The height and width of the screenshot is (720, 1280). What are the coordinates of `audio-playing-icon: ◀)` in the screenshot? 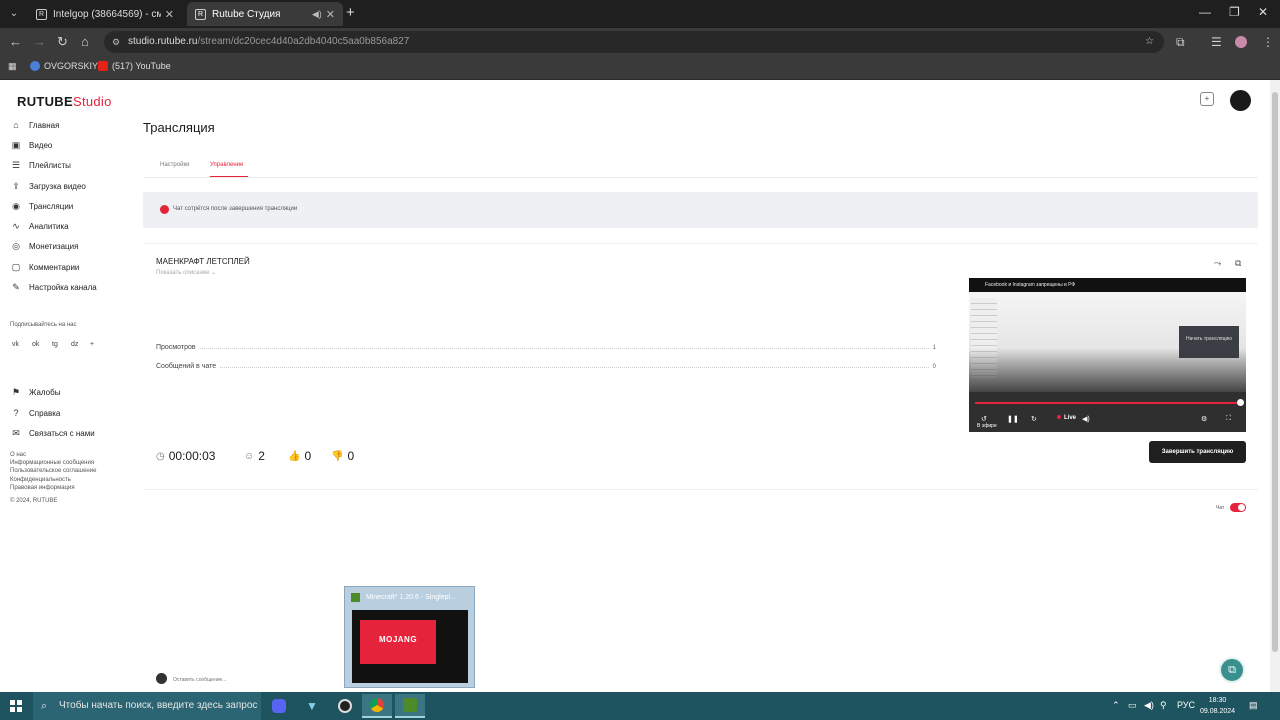 It's located at (317, 14).